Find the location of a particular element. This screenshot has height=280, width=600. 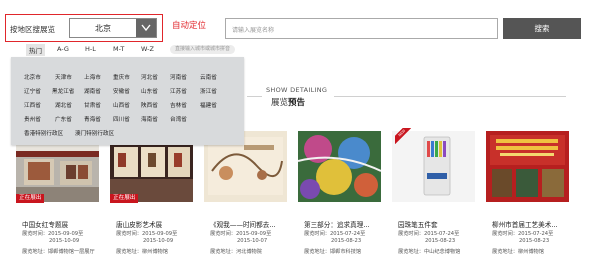

new-ribbon: NEW is located at coordinates (403, 136).